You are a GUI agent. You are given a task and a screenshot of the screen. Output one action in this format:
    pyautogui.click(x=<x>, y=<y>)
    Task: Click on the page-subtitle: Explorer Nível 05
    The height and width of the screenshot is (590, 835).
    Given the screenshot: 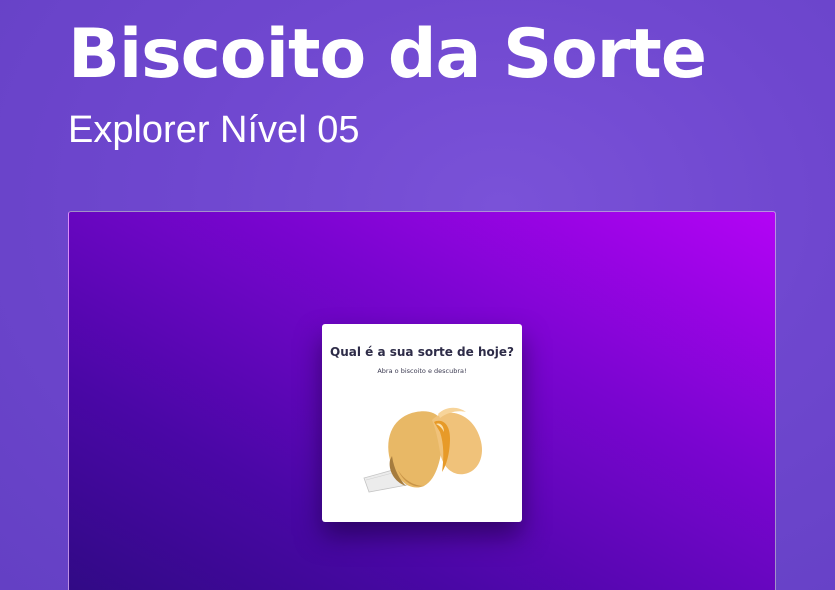 What is the action you would take?
    pyautogui.click(x=214, y=130)
    